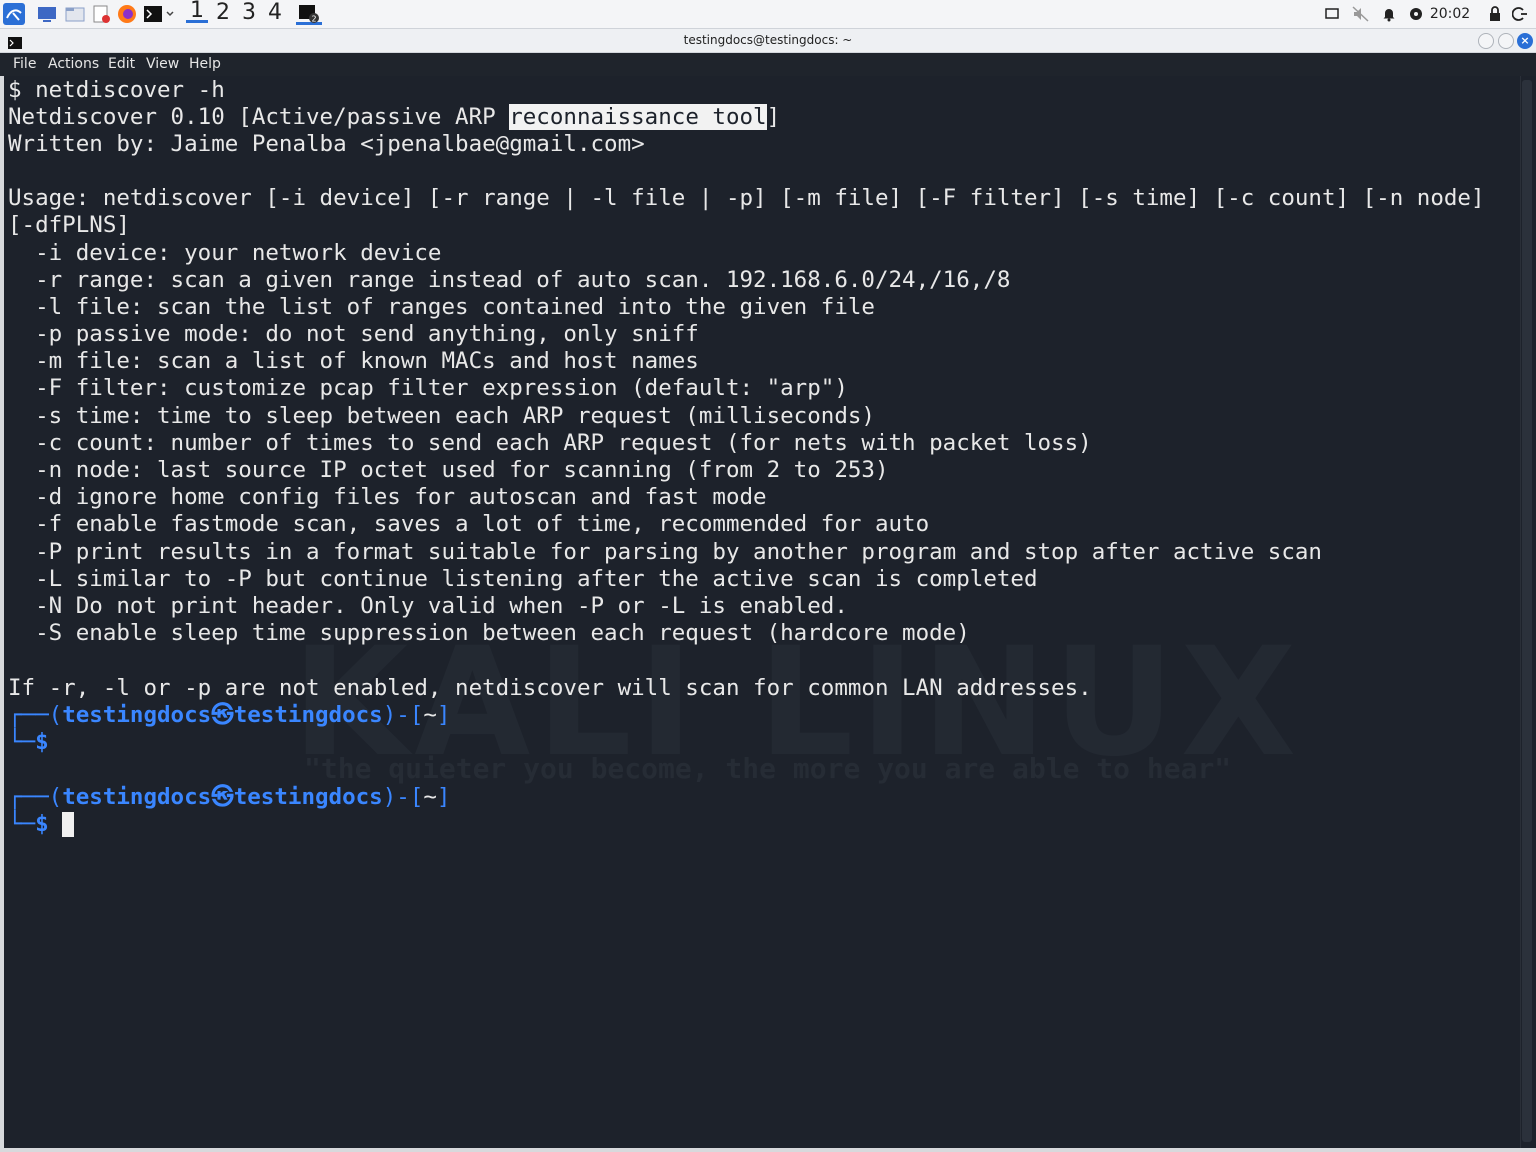 The height and width of the screenshot is (1152, 1536). What do you see at coordinates (225, 253) in the screenshot?
I see `terminal-line: -i device: your network device` at bounding box center [225, 253].